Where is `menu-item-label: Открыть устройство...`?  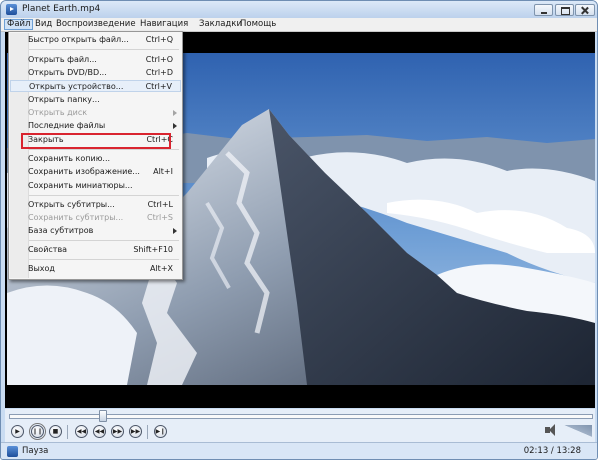
menu-item-label: Открыть устройство... is located at coordinates (76, 86).